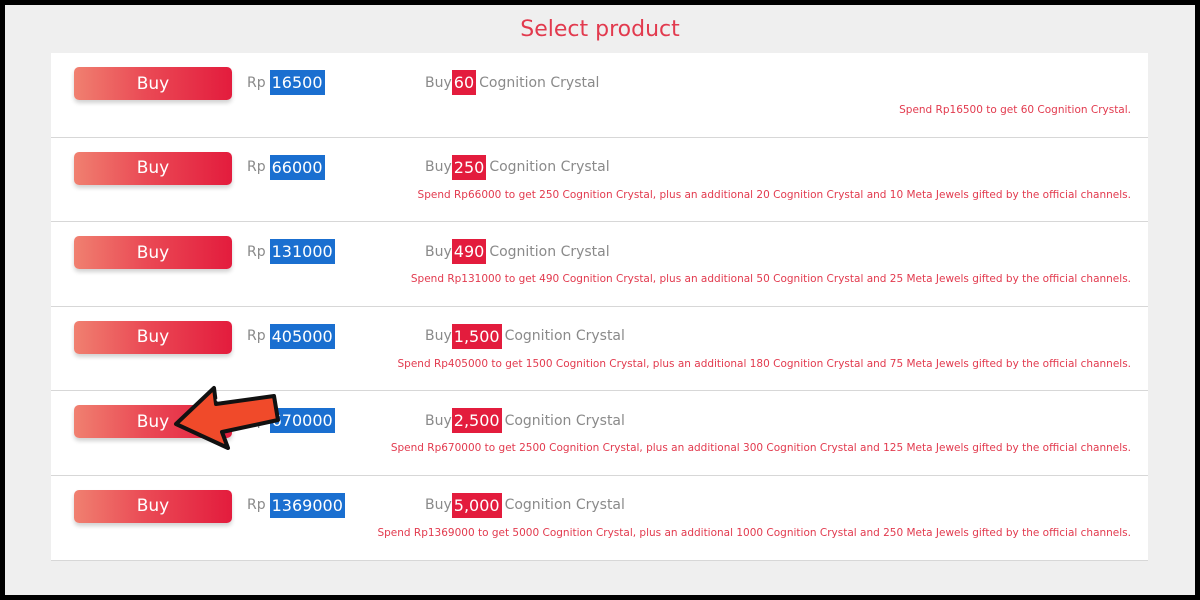 Image resolution: width=1200 pixels, height=600 pixels. I want to click on price: Rp 670000, so click(291, 421).